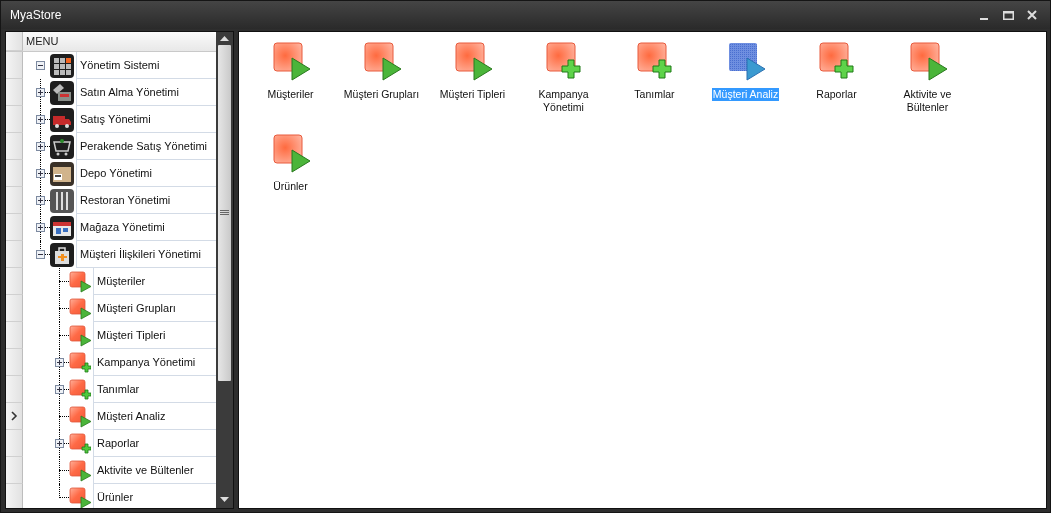  What do you see at coordinates (745, 94) in the screenshot?
I see `tile-label: Müşteri Analiz` at bounding box center [745, 94].